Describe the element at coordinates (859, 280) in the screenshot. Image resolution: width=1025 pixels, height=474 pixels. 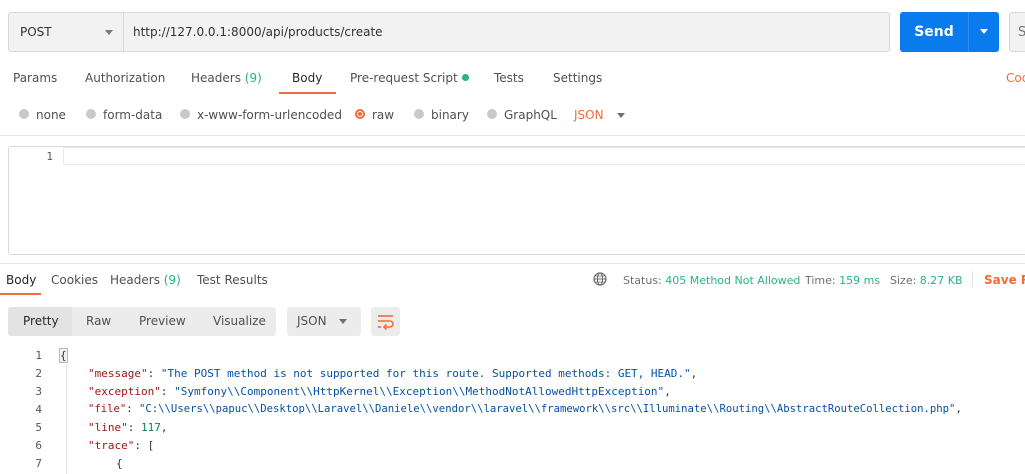
I see `time-value: 159 ms` at that location.